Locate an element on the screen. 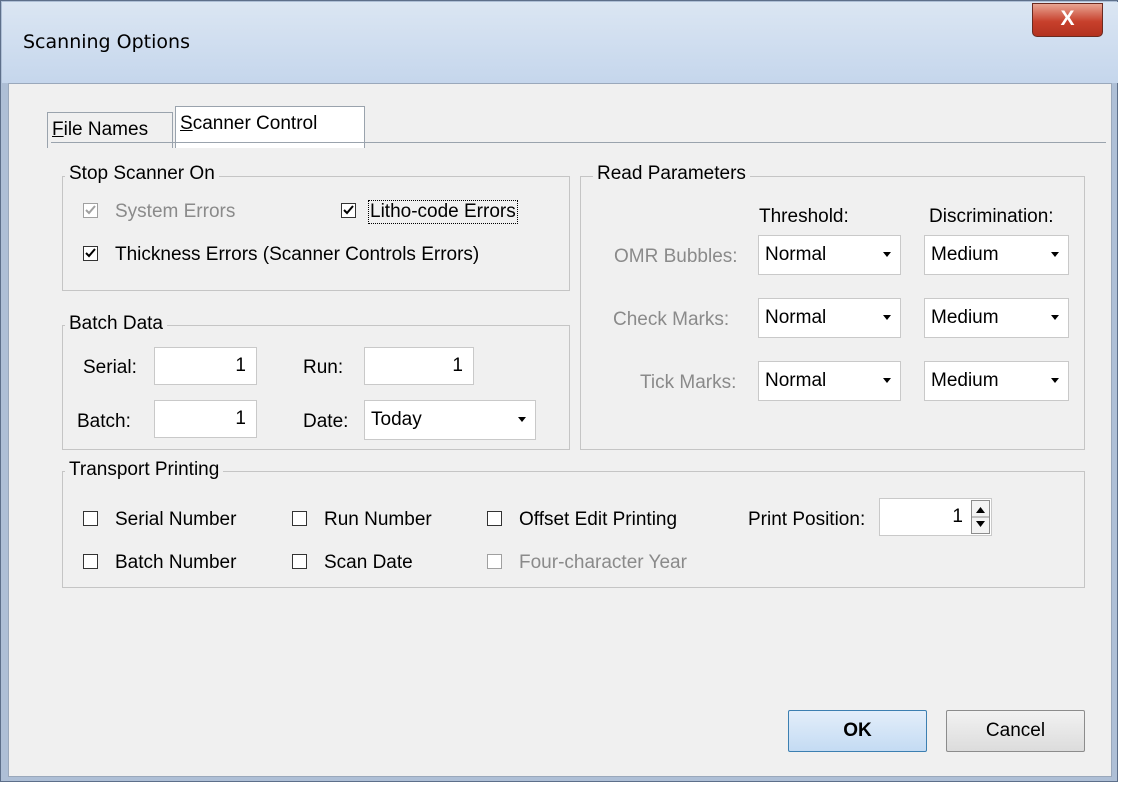  offset-edit-checkbox is located at coordinates (494, 518).